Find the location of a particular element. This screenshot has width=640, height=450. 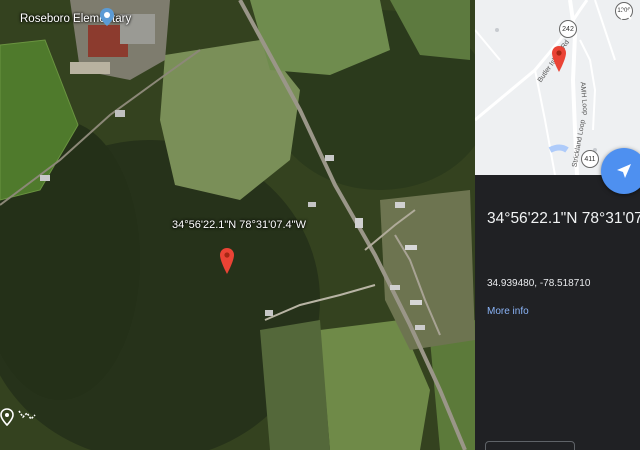

navigate-button is located at coordinates (620, 171).